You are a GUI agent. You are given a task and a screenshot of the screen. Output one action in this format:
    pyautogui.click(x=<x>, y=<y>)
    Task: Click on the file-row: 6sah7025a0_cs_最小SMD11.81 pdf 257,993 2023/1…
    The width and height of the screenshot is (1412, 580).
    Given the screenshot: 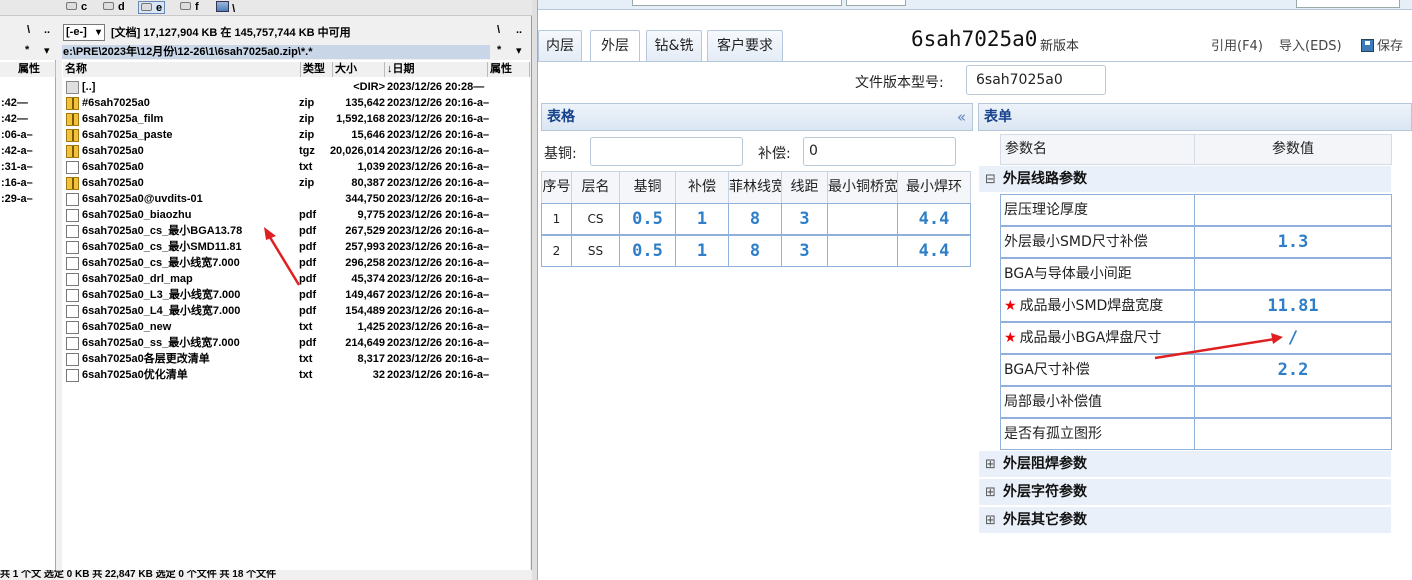 What is the action you would take?
    pyautogui.click(x=296, y=247)
    